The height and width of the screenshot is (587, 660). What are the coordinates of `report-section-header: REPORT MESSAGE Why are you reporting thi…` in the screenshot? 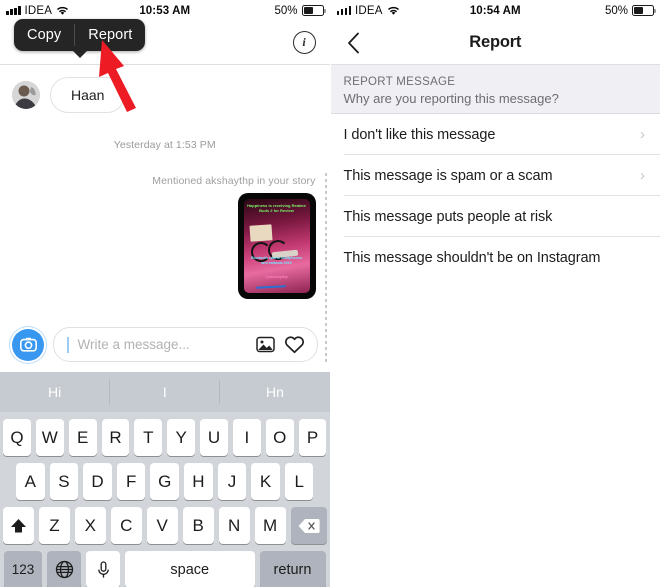 It's located at (495, 89).